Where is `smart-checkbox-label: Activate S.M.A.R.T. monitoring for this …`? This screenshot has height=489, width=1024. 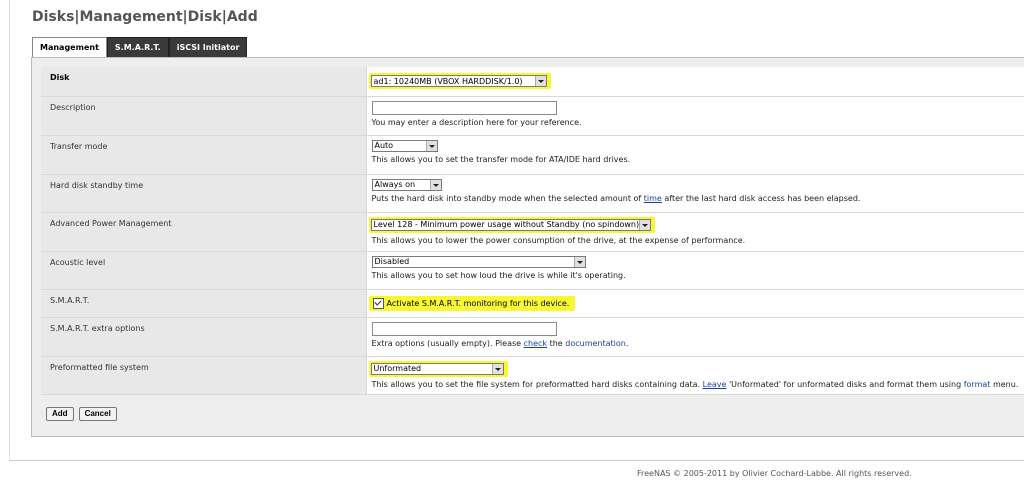 smart-checkbox-label: Activate S.M.A.R.T. monitoring for this … is located at coordinates (478, 303).